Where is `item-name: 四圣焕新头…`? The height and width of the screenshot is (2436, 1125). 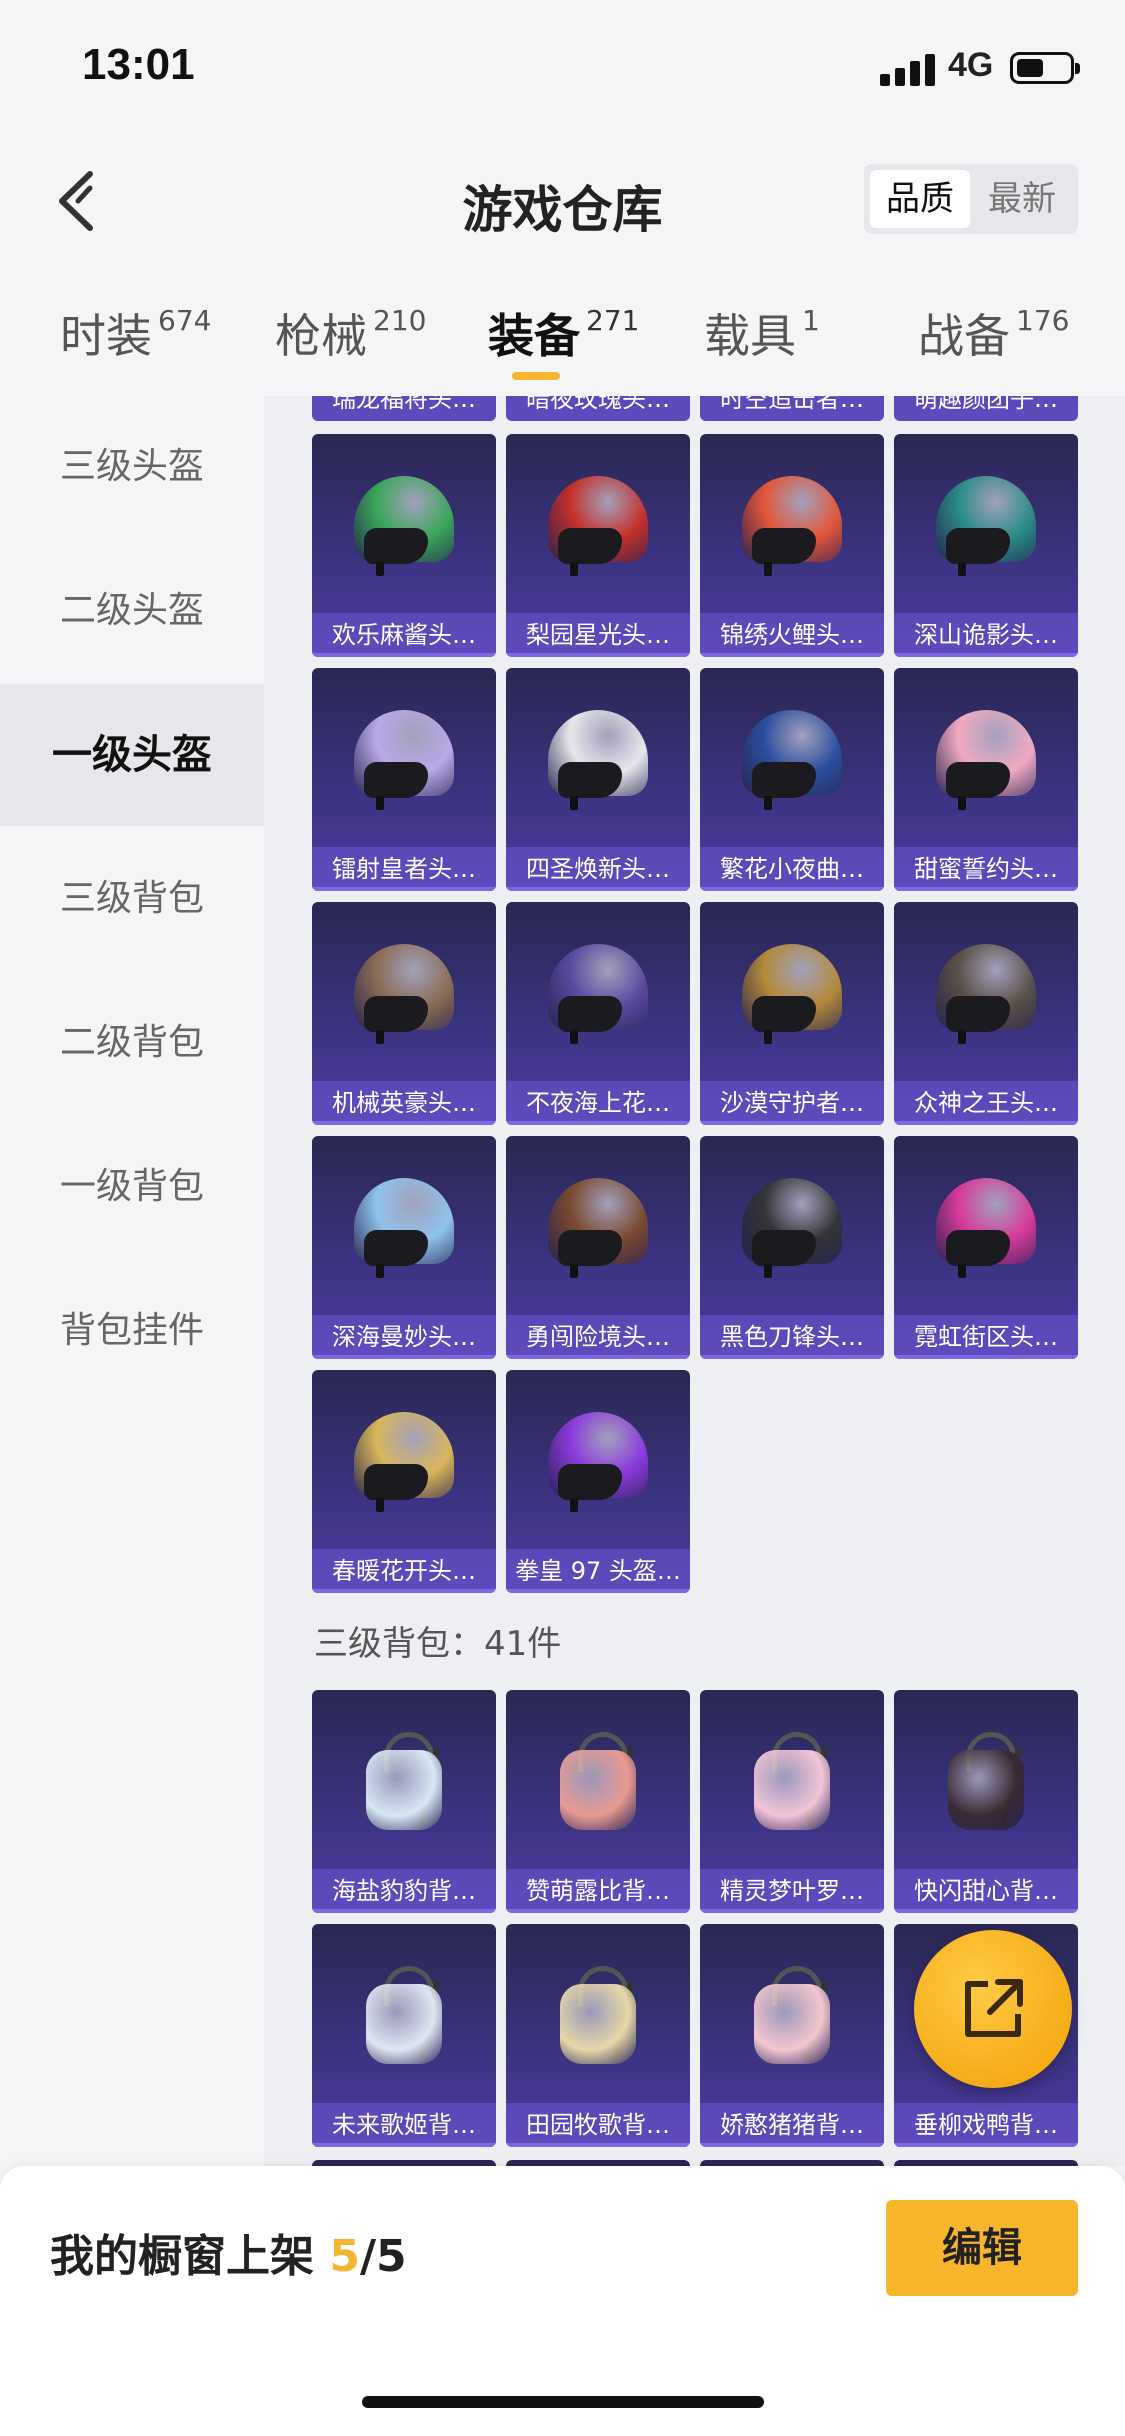 item-name: 四圣焕新头… is located at coordinates (598, 869).